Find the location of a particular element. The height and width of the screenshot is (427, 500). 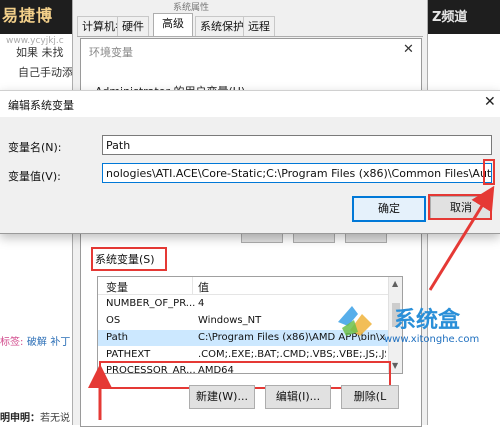

watermark-url: www.xitonghe.com is located at coordinates (432, 339).